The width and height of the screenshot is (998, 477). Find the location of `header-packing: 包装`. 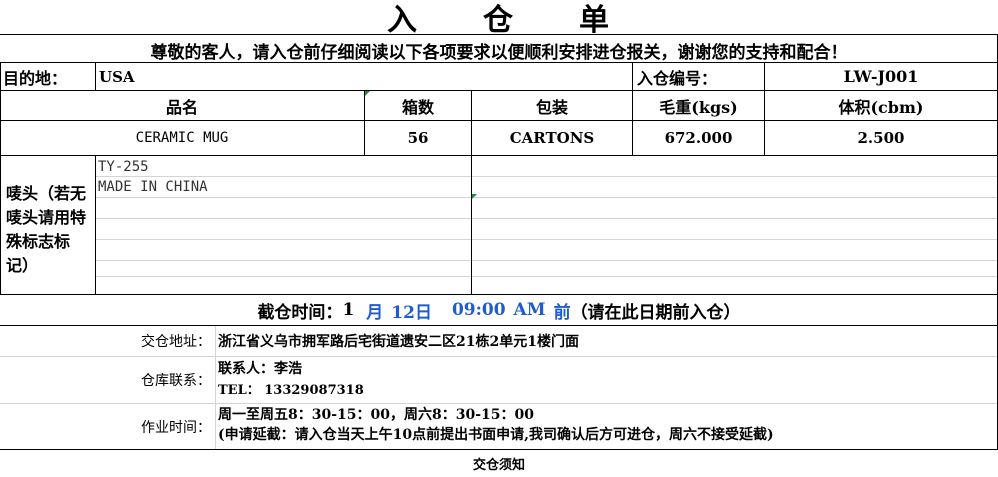

header-packing: 包装 is located at coordinates (551, 107).